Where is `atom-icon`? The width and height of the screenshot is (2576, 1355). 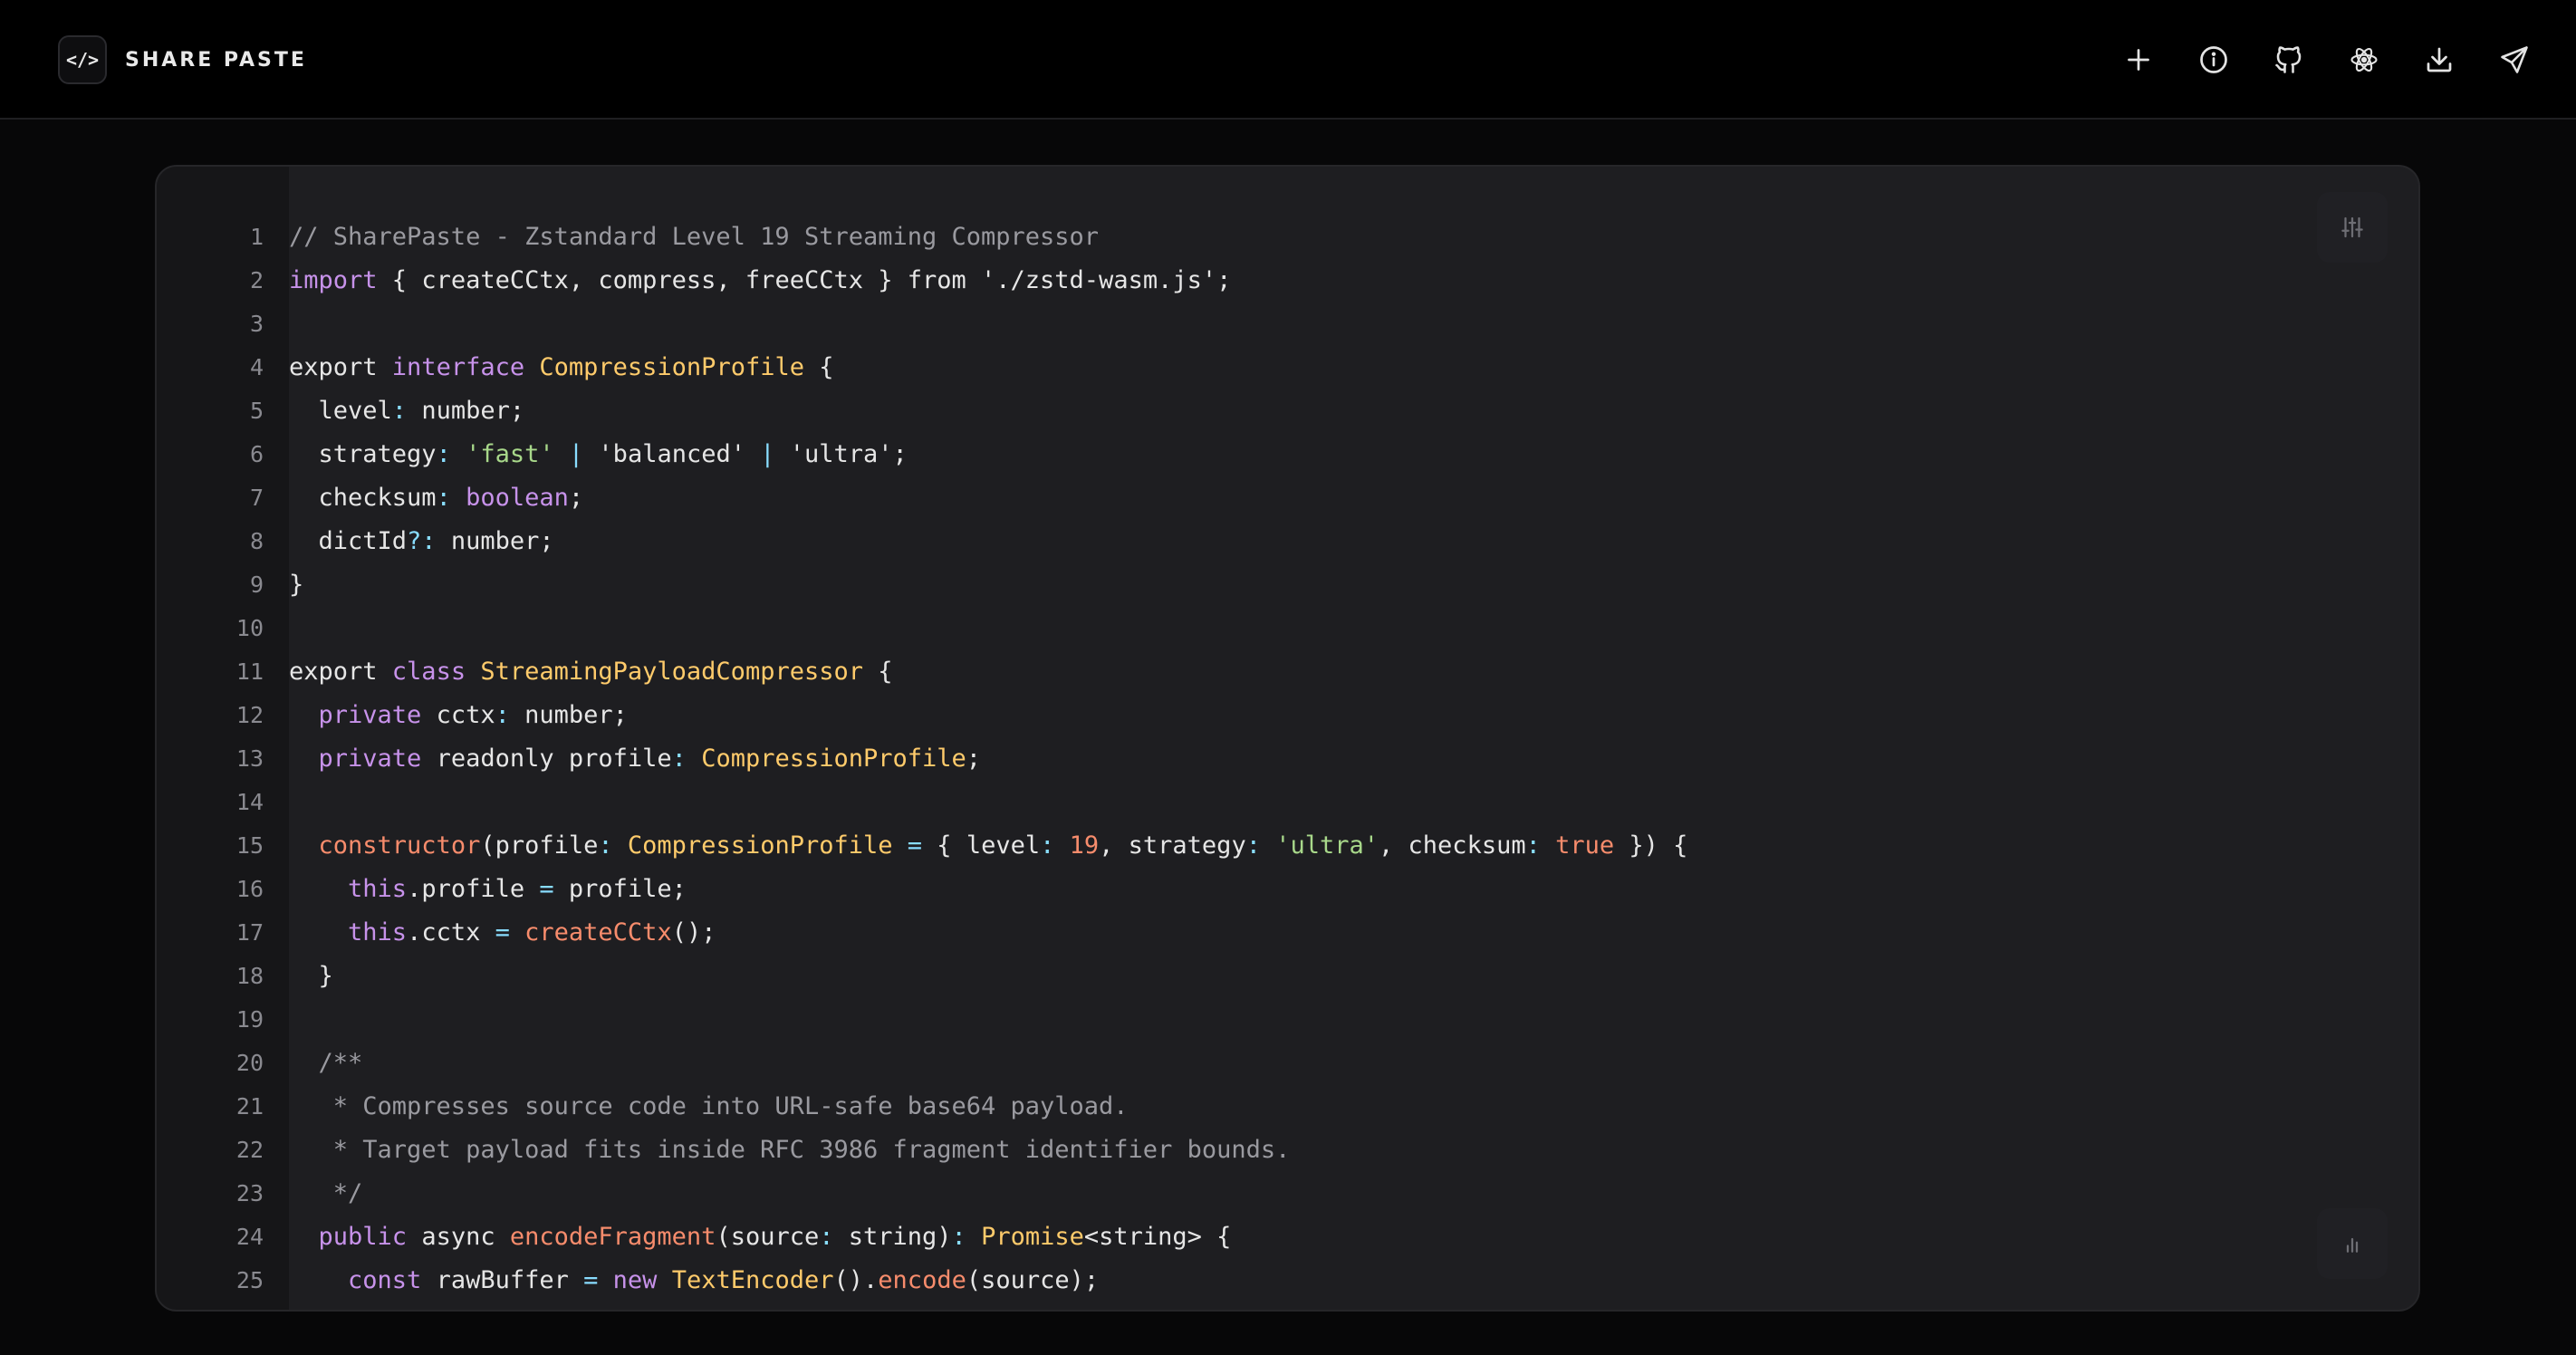
atom-icon is located at coordinates (2364, 59).